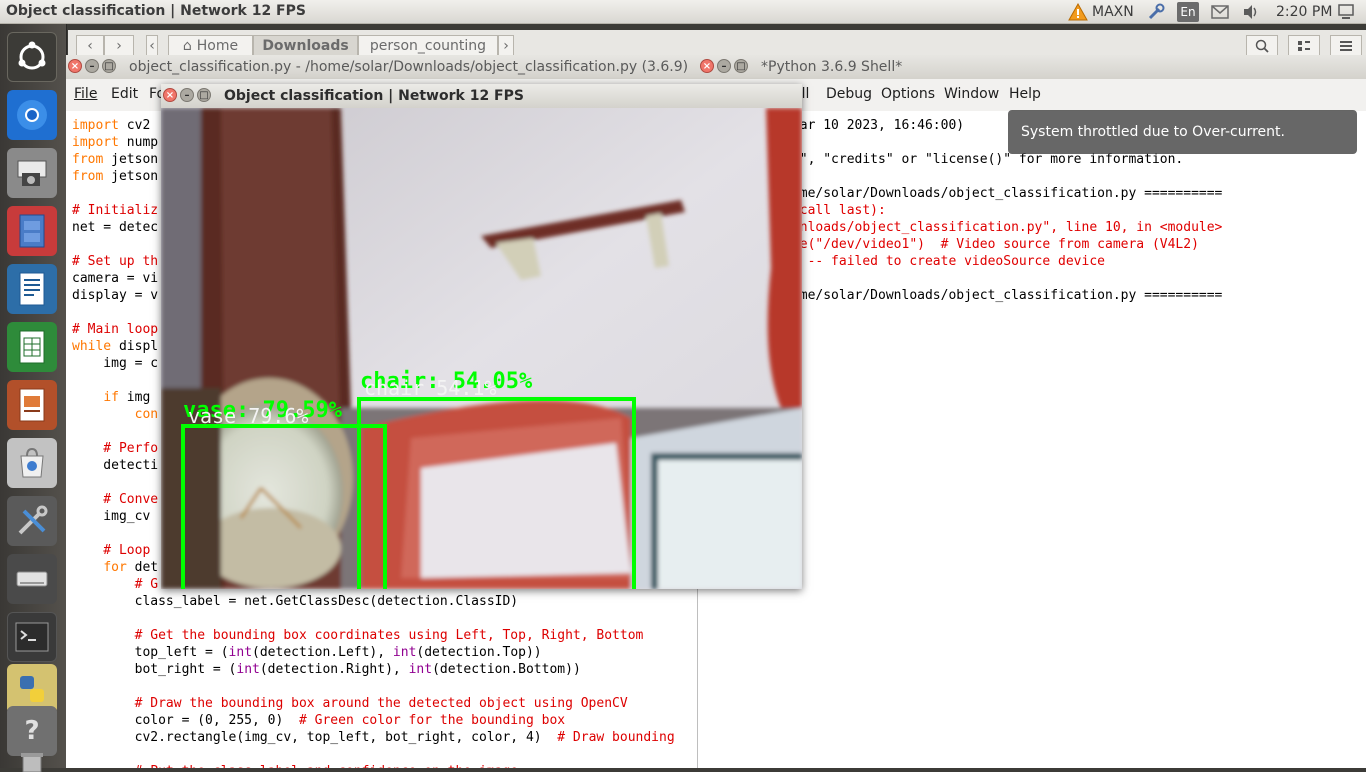  I want to click on menu-debug: Debug, so click(849, 94).